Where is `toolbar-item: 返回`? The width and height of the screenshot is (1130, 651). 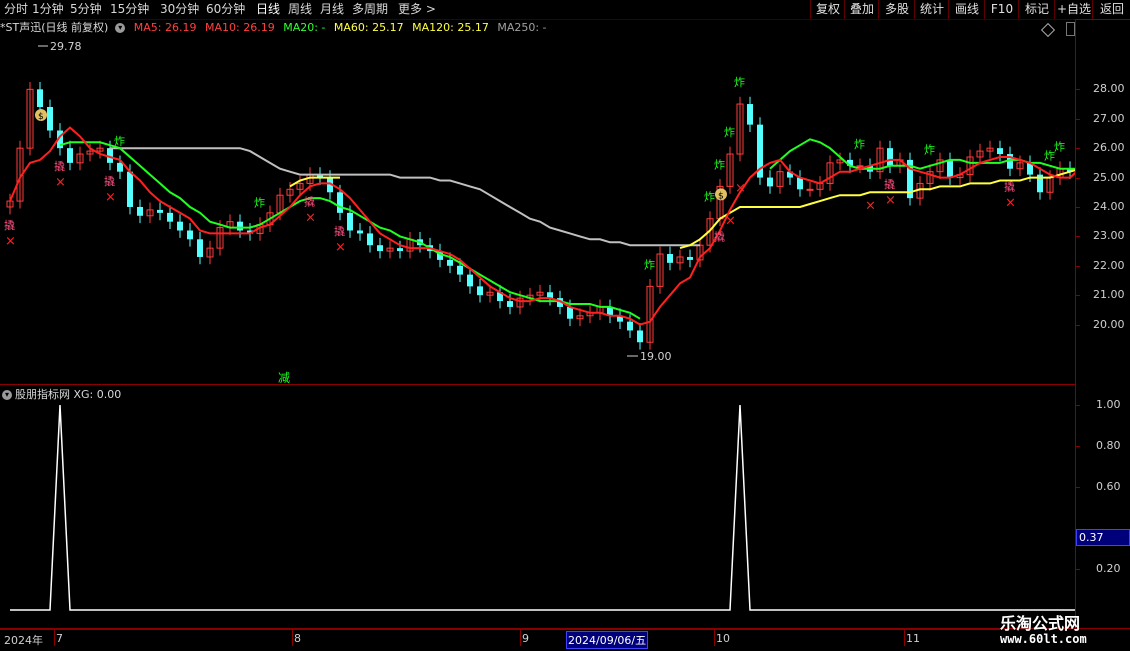 toolbar-item: 返回 is located at coordinates (1111, 9).